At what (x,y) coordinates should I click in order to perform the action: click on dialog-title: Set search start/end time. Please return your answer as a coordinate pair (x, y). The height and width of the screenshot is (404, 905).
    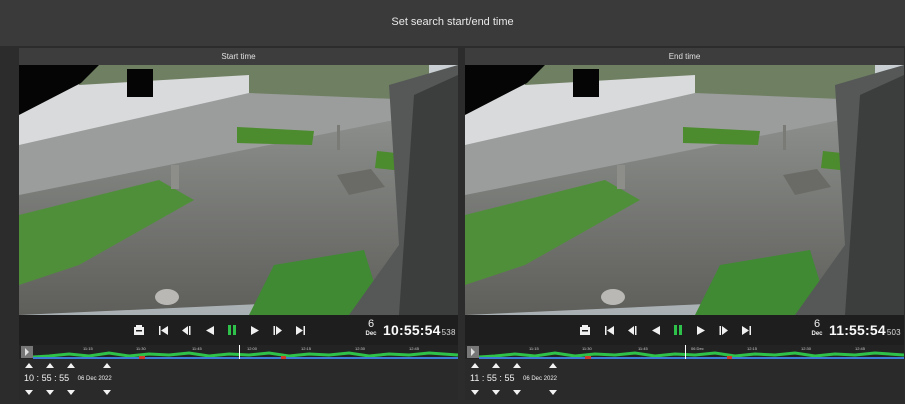
    Looking at the image, I should click on (452, 22).